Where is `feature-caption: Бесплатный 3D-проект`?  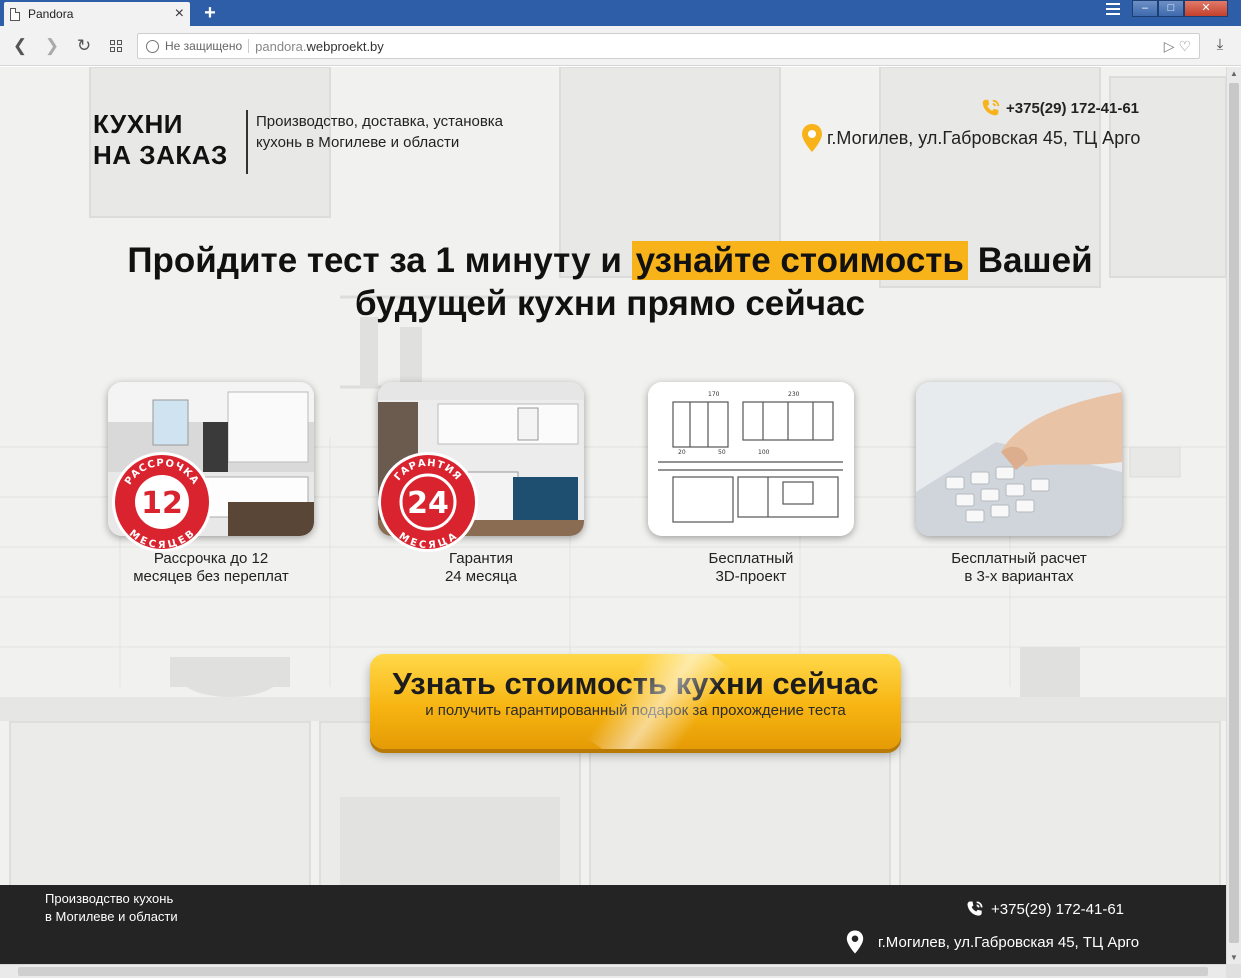 feature-caption: Бесплатный 3D-проект is located at coordinates (751, 567).